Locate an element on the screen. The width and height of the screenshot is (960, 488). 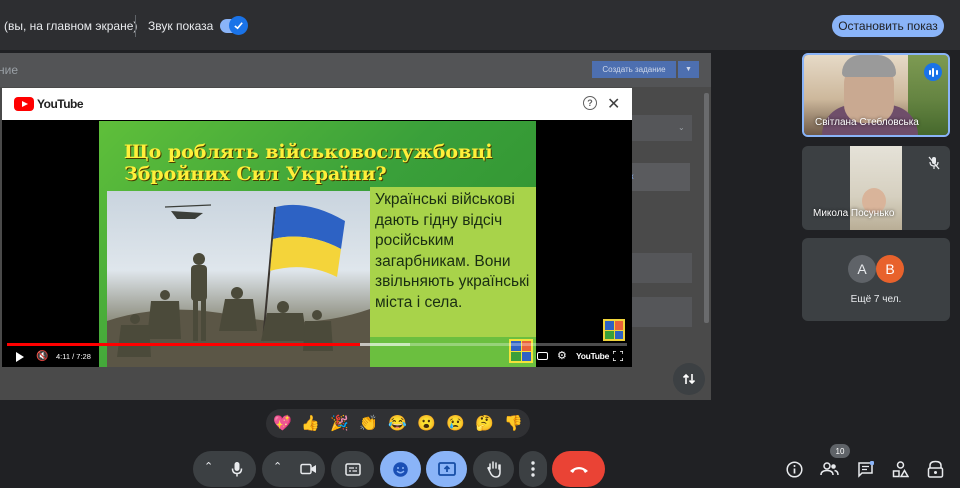
participant-tile: Микола Посунько is located at coordinates (876, 188).